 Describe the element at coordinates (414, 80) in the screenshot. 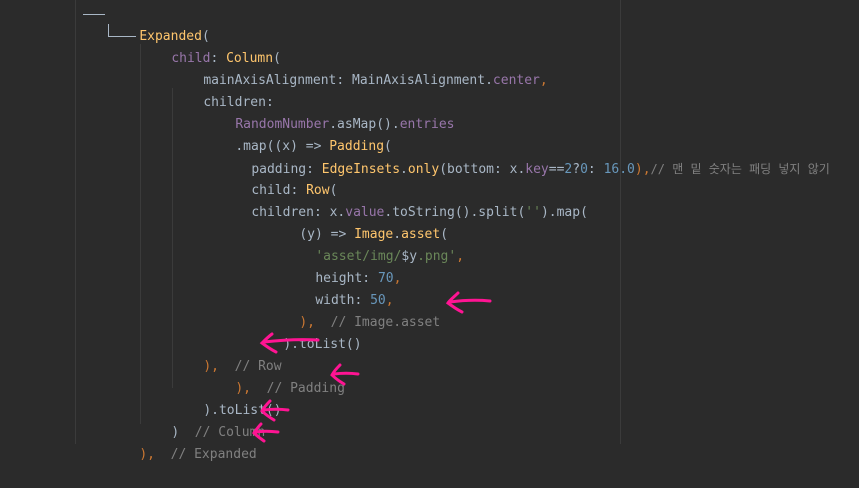

I see `code-token: : MainAxisAlignment.` at that location.